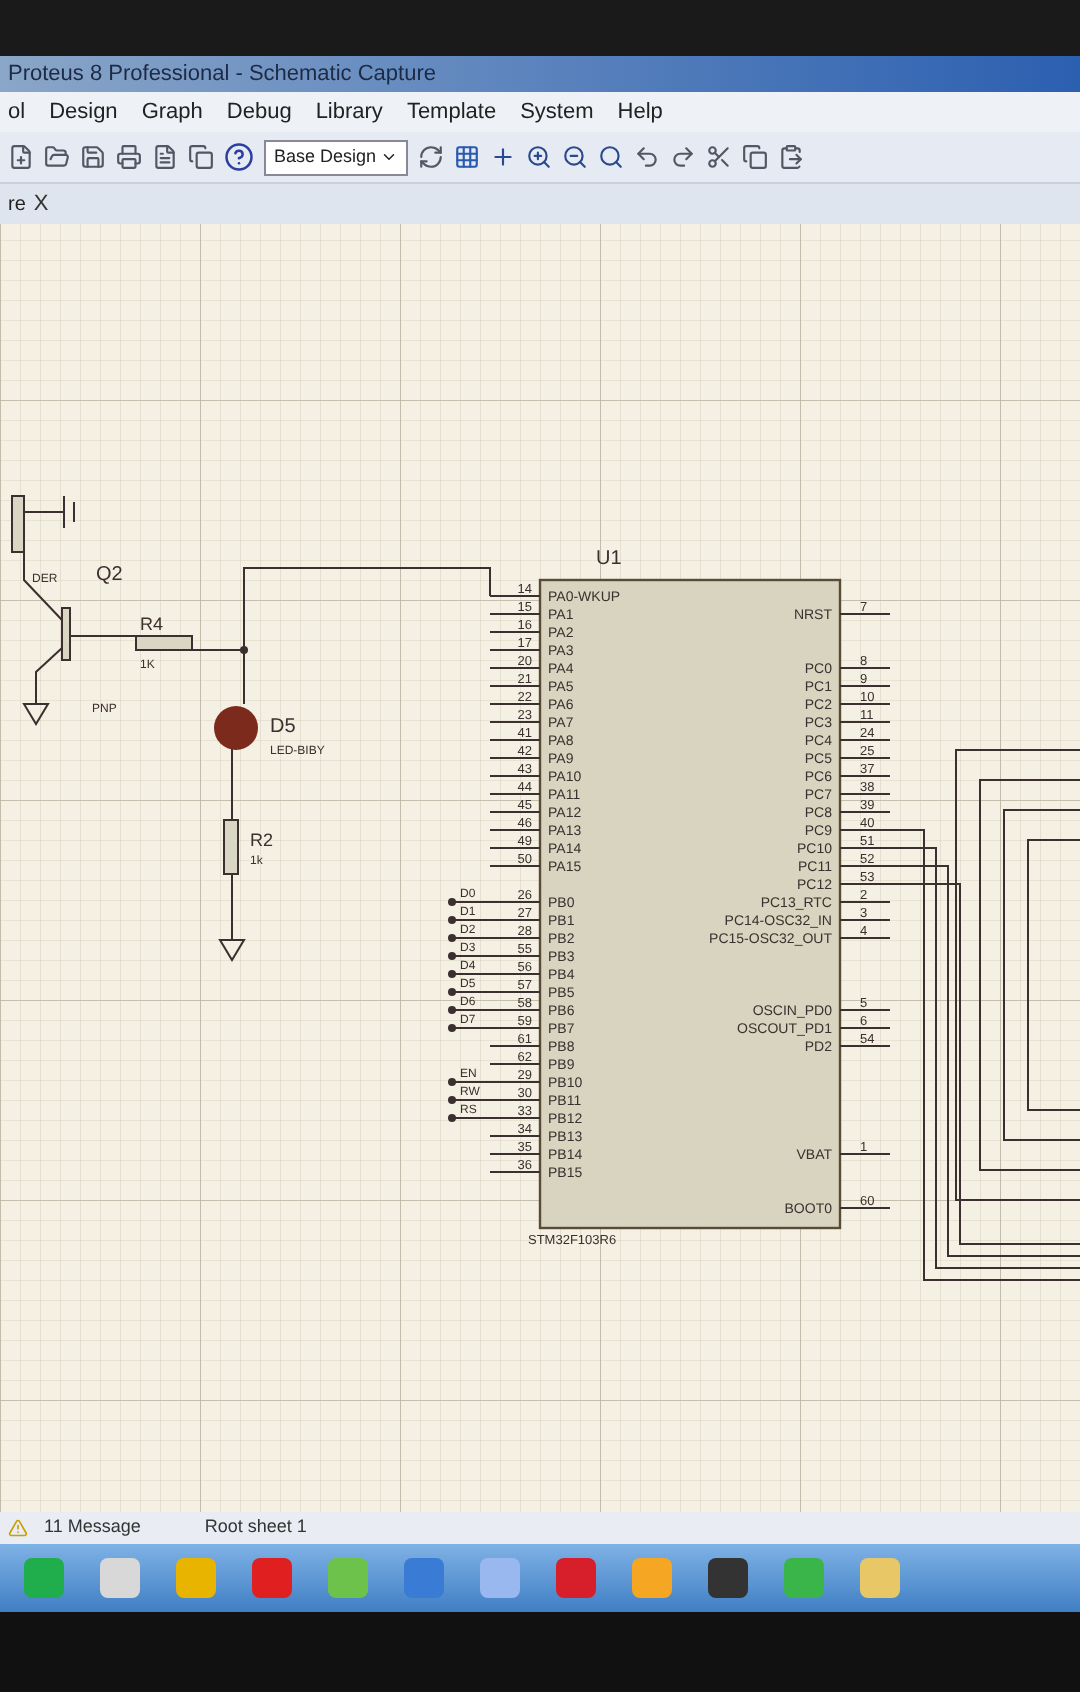  Describe the element at coordinates (17, 112) in the screenshot. I see `menu-item: ol` at that location.